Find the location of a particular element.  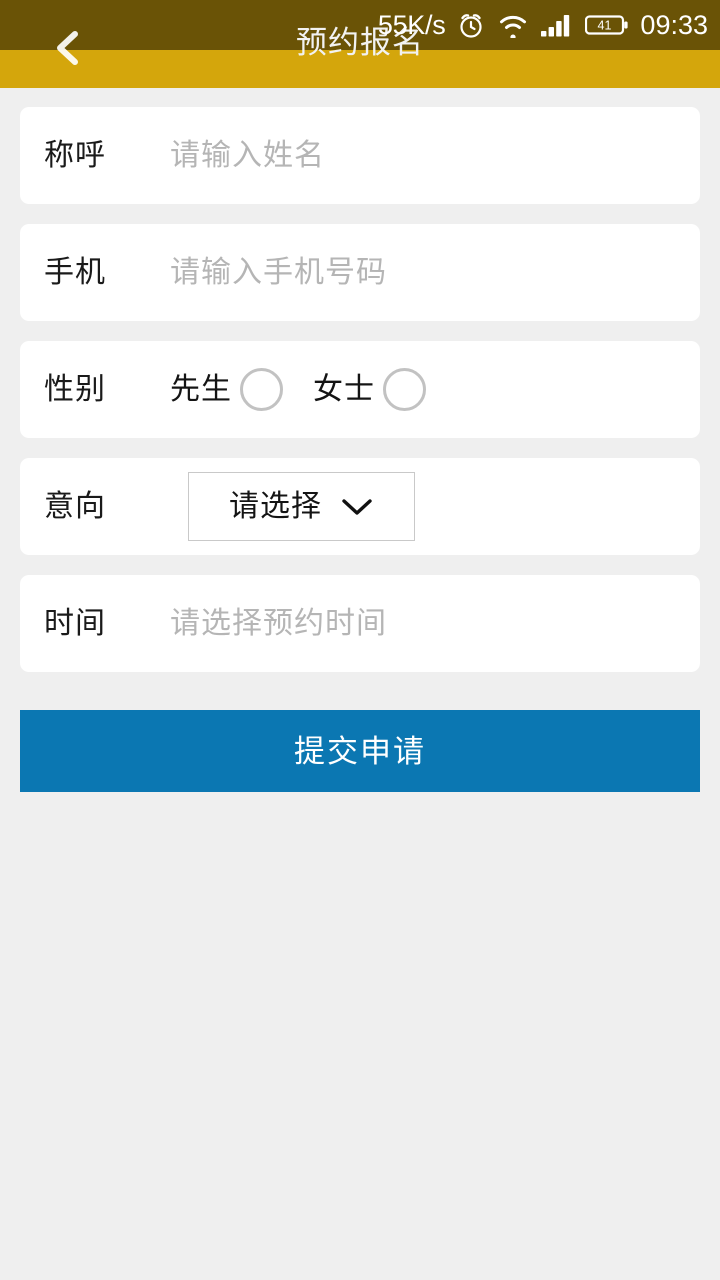

alarm-clock-icon is located at coordinates (471, 25).